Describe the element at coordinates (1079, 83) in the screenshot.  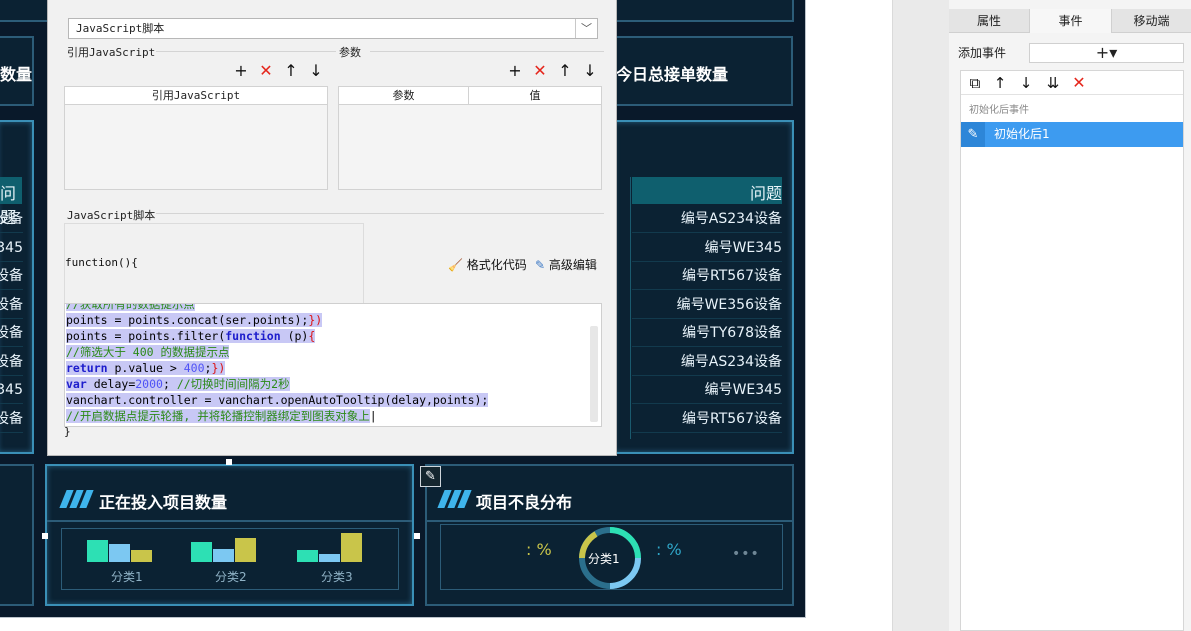
I see `delete-event-icon: ✕` at that location.